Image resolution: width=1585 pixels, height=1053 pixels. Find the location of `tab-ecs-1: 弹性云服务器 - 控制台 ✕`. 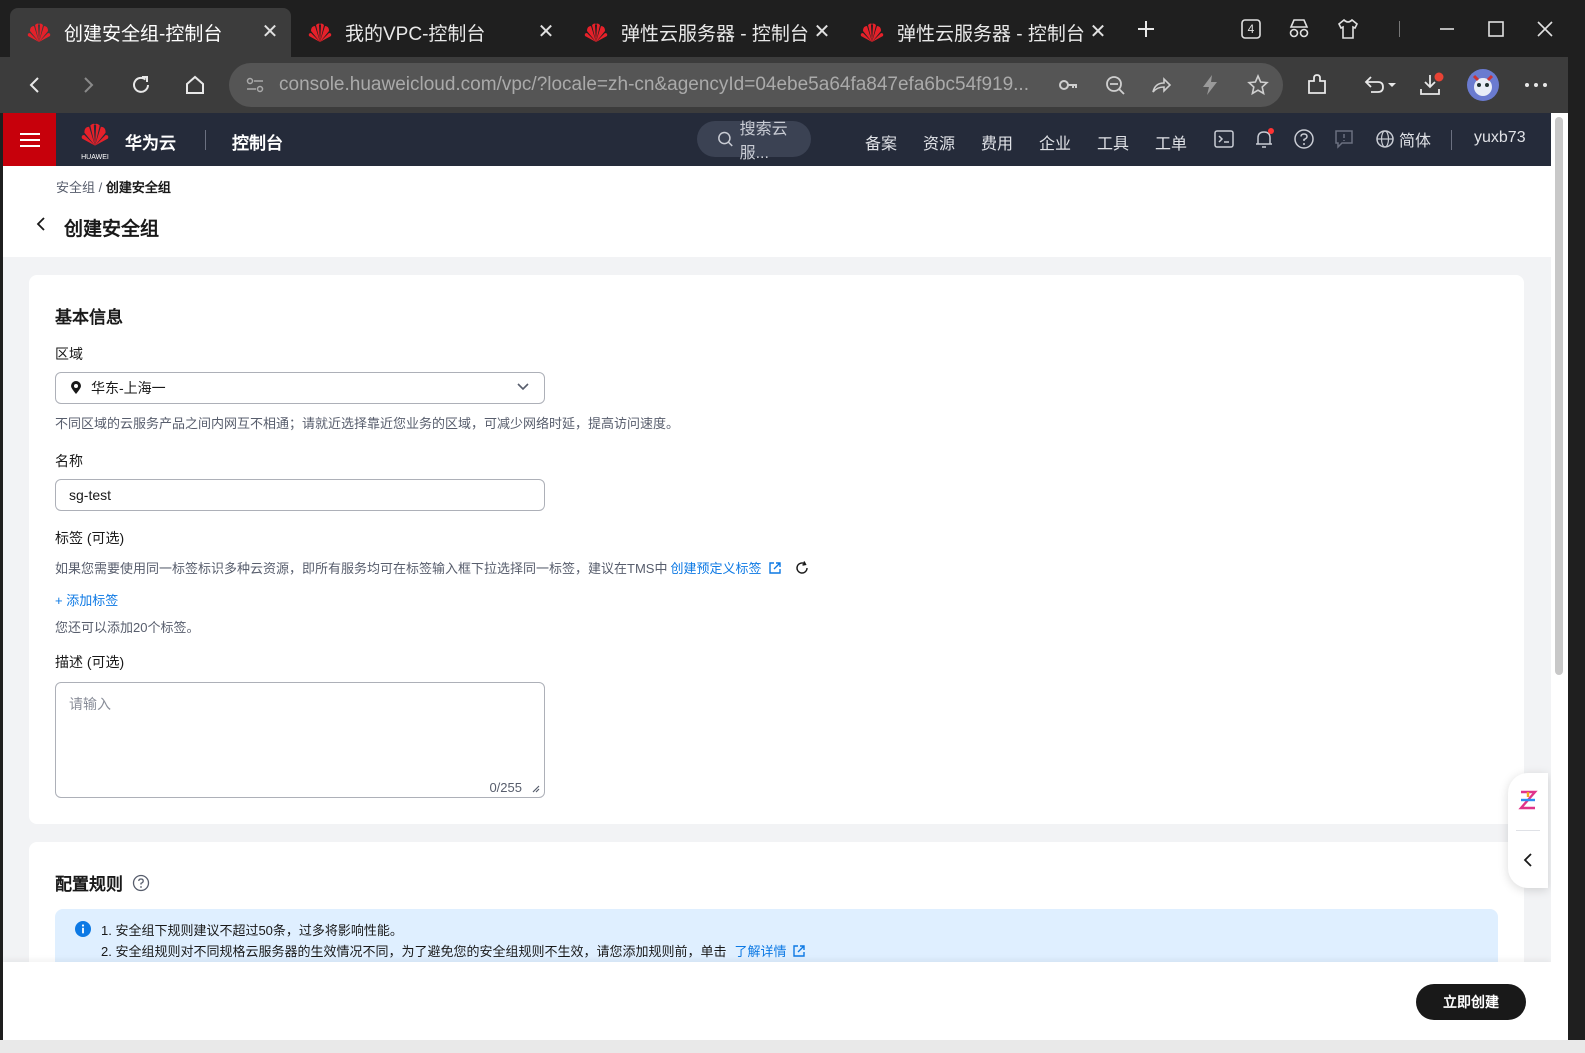

tab-ecs-1: 弹性云服务器 - 控制台 ✕ is located at coordinates (705, 32).